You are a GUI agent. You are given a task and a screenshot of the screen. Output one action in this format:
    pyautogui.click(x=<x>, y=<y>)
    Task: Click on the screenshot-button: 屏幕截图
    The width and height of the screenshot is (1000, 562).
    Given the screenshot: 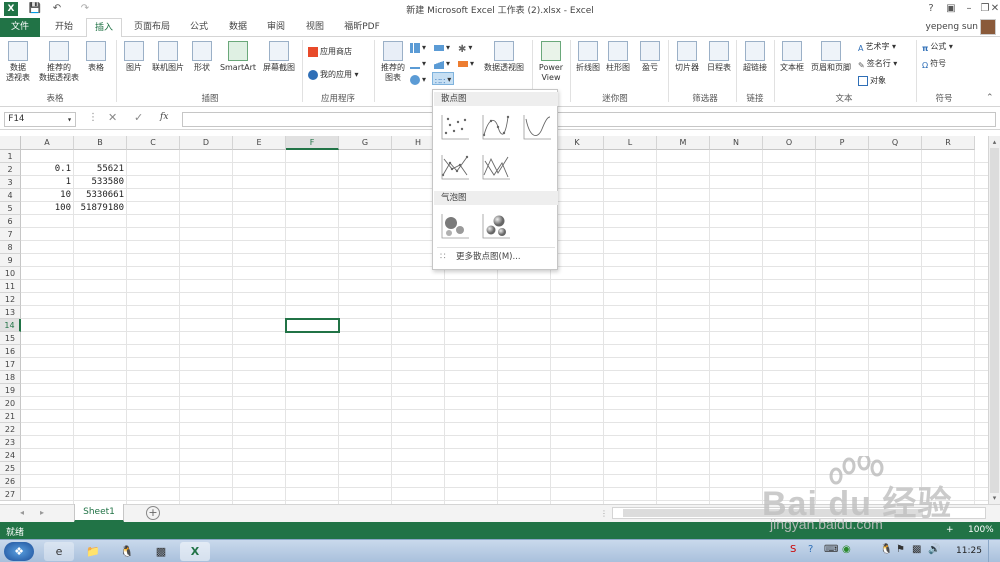 What is the action you would take?
    pyautogui.click(x=279, y=57)
    